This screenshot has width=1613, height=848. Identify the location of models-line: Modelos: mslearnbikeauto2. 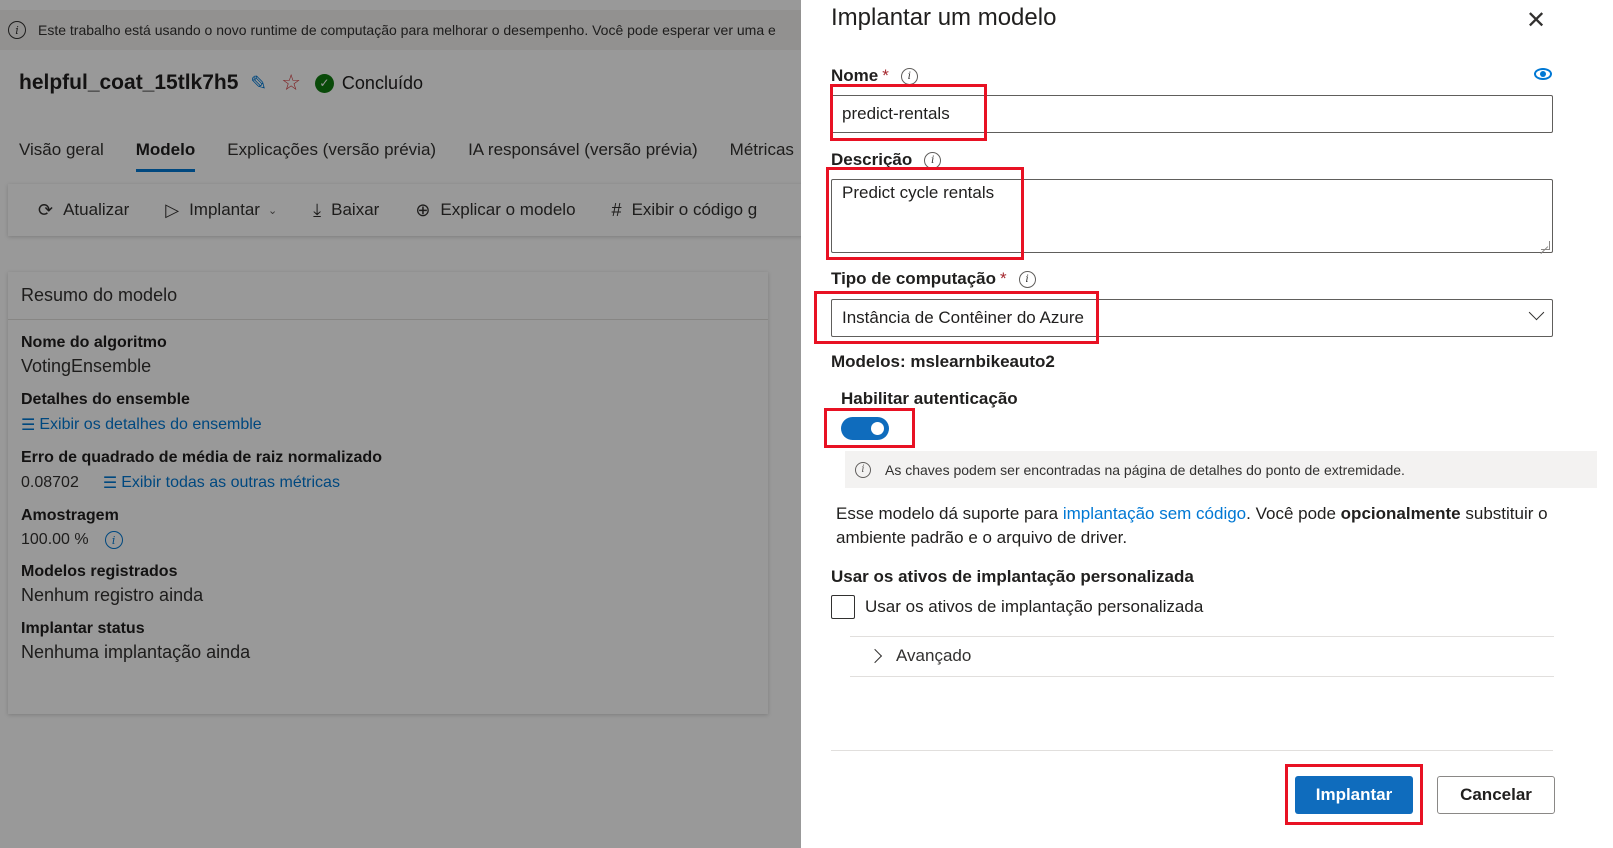
(943, 361).